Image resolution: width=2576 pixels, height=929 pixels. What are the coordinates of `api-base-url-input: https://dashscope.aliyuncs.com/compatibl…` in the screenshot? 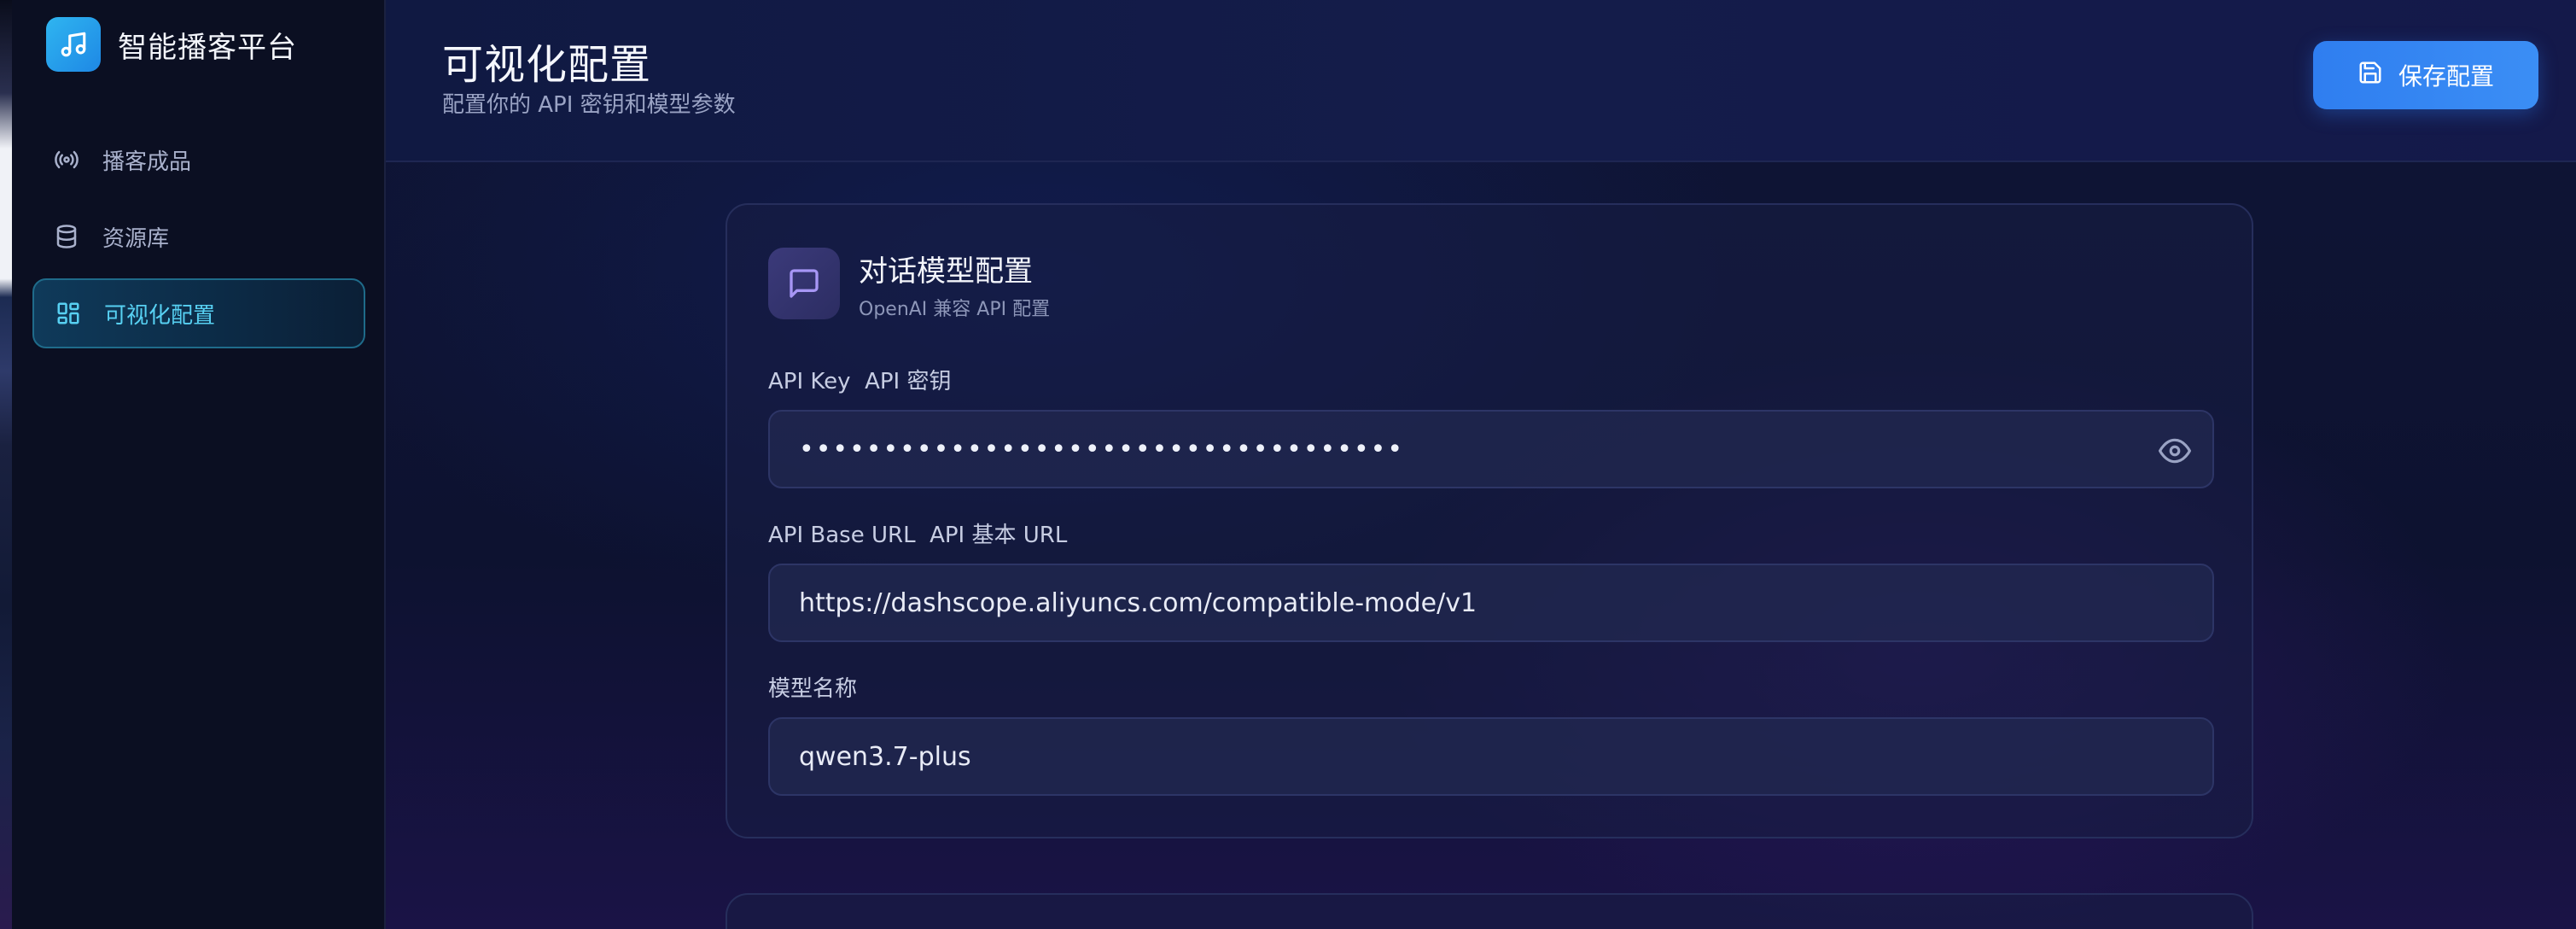 It's located at (1491, 603).